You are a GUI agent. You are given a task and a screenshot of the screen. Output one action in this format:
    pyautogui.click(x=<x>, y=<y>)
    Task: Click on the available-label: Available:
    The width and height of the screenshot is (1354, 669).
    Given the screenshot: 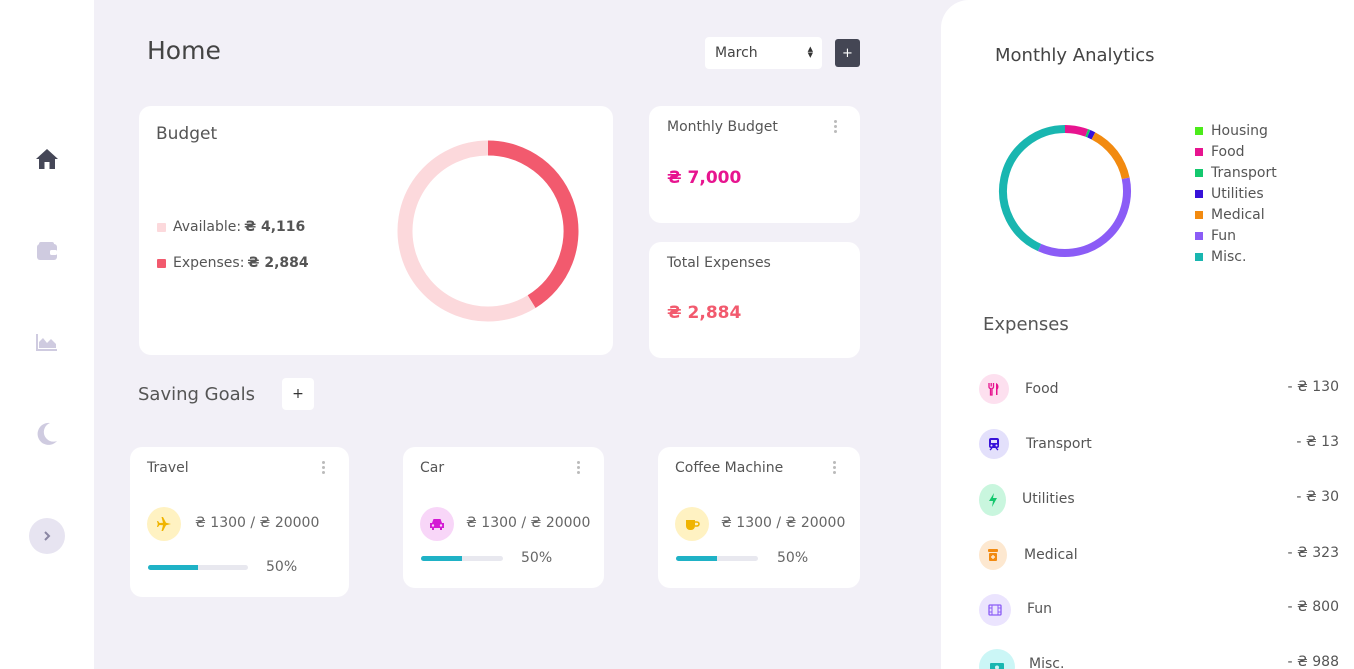 What is the action you would take?
    pyautogui.click(x=207, y=227)
    